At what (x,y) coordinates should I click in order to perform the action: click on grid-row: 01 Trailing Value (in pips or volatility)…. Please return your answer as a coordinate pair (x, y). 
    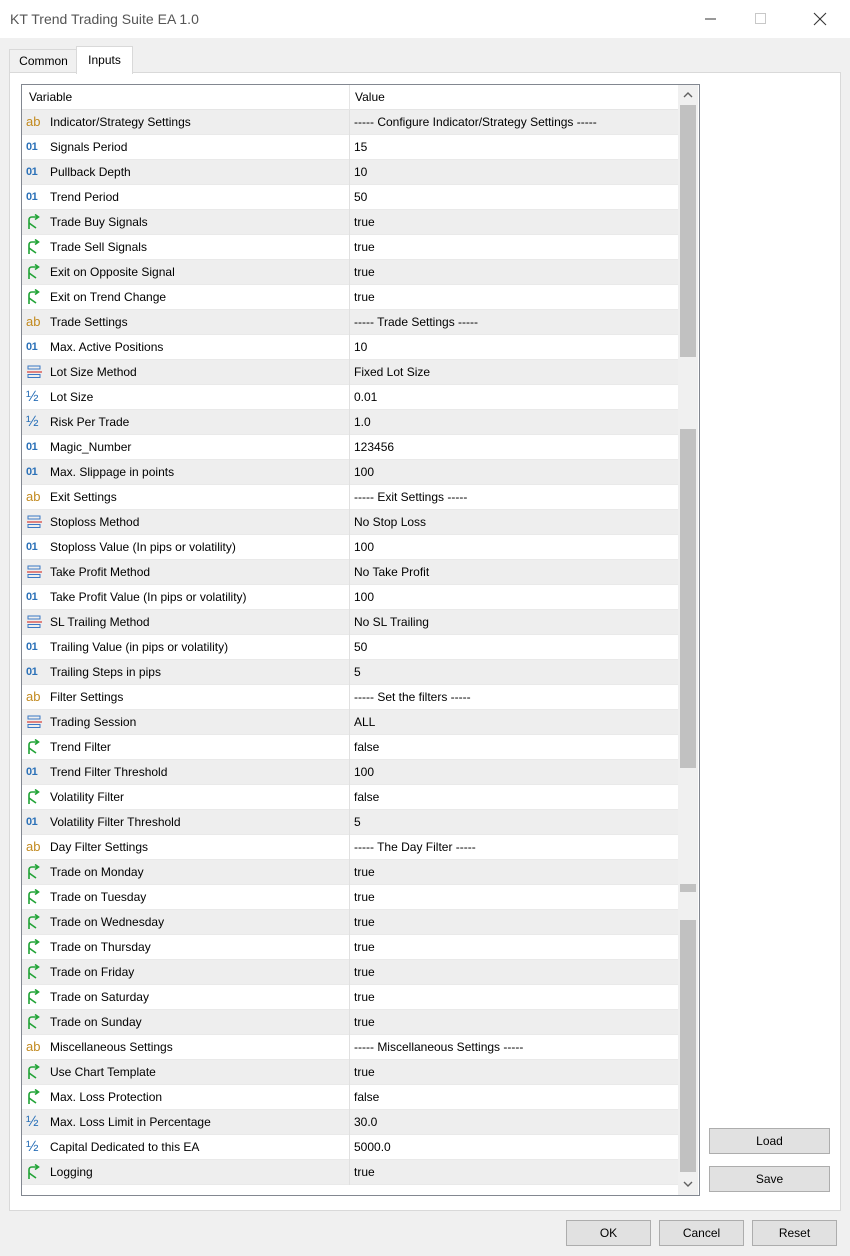
    Looking at the image, I should click on (350, 647).